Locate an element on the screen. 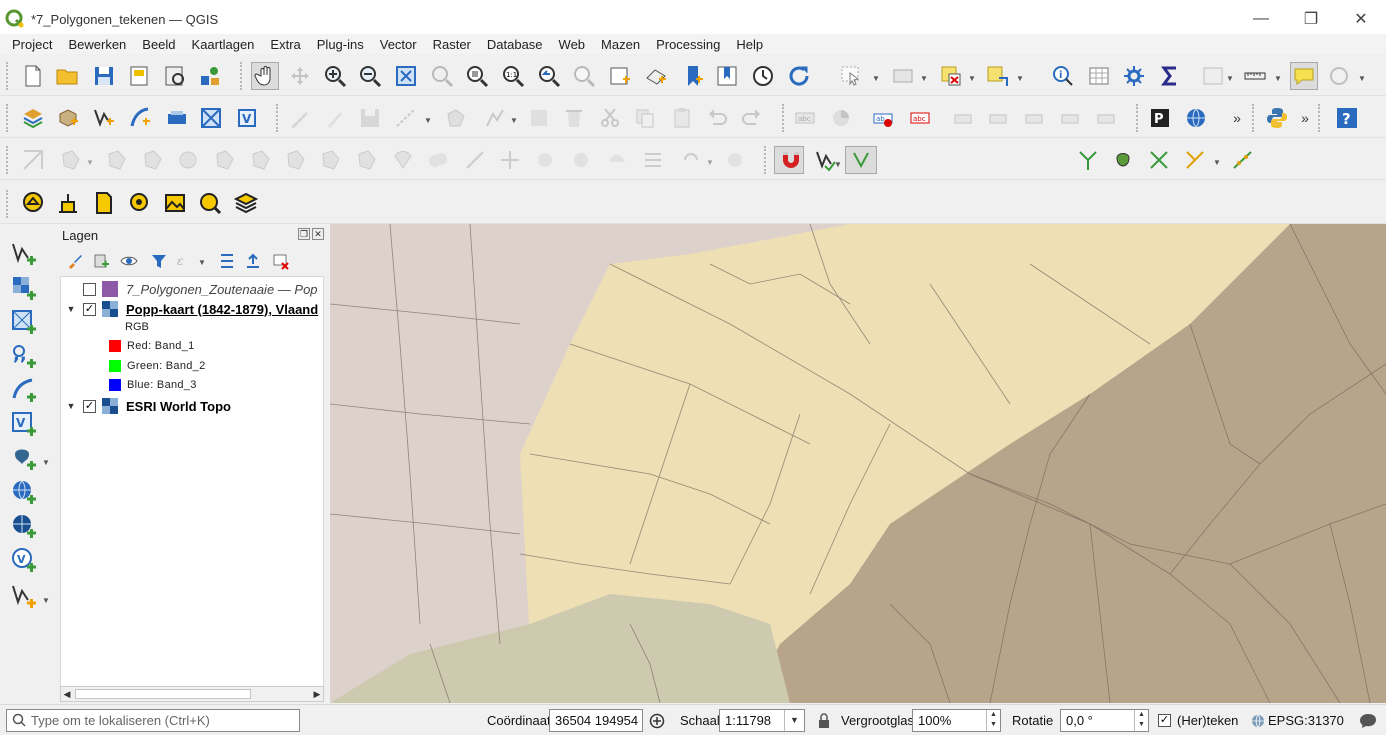 The height and width of the screenshot is (735, 1386). reverse-line-icon is located at coordinates (331, 160).